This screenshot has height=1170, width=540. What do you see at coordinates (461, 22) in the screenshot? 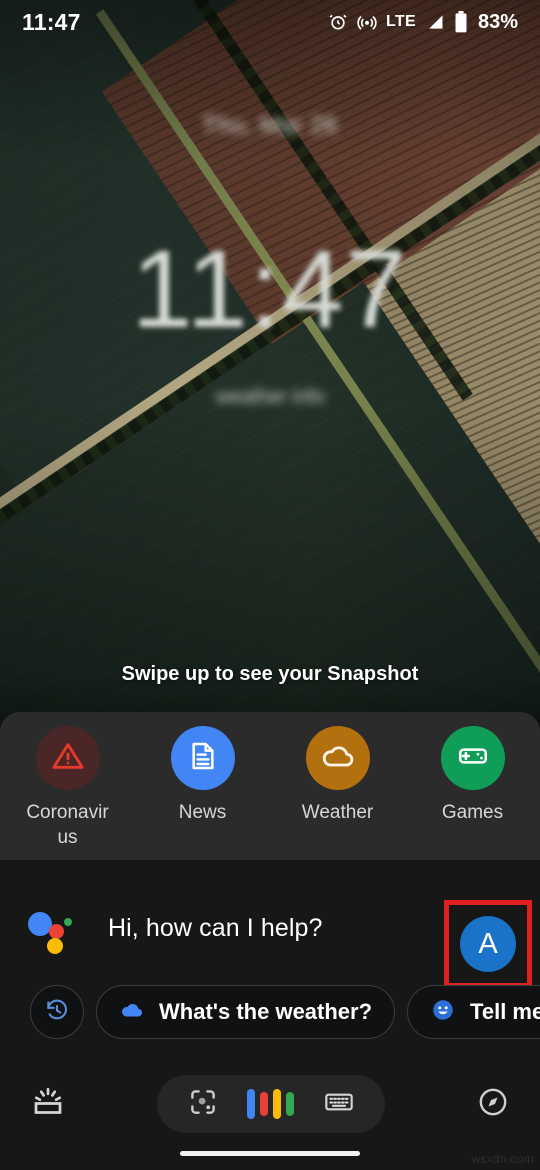
I see `battery-icon` at bounding box center [461, 22].